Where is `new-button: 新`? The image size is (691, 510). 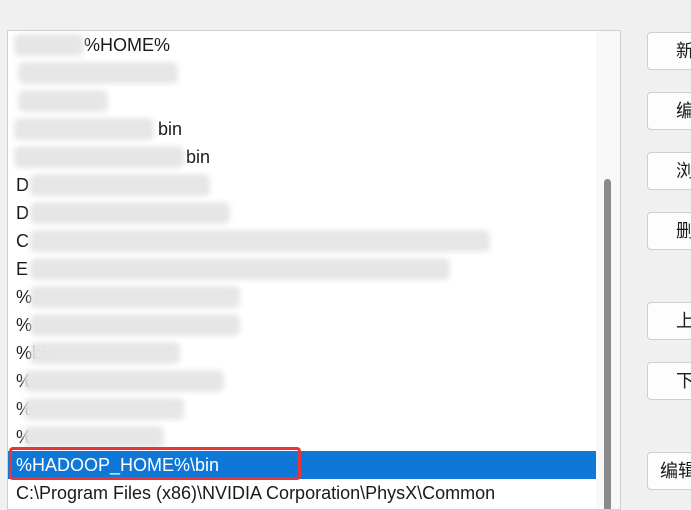
new-button: 新 is located at coordinates (669, 51).